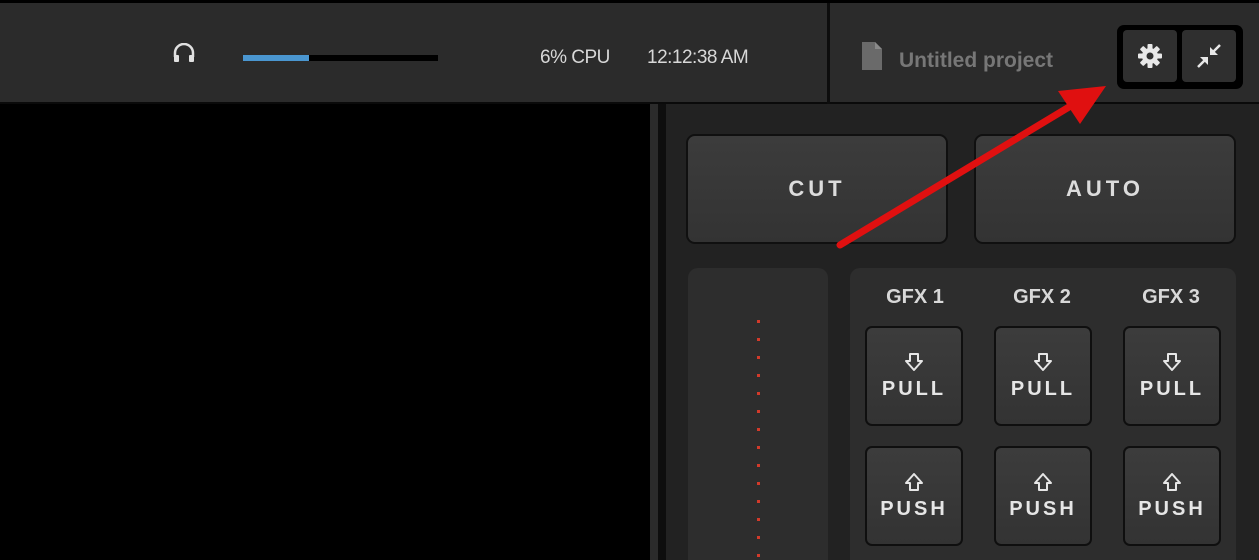 The image size is (1259, 560). Describe the element at coordinates (758, 440) in the screenshot. I see `t-bar-indicator` at that location.